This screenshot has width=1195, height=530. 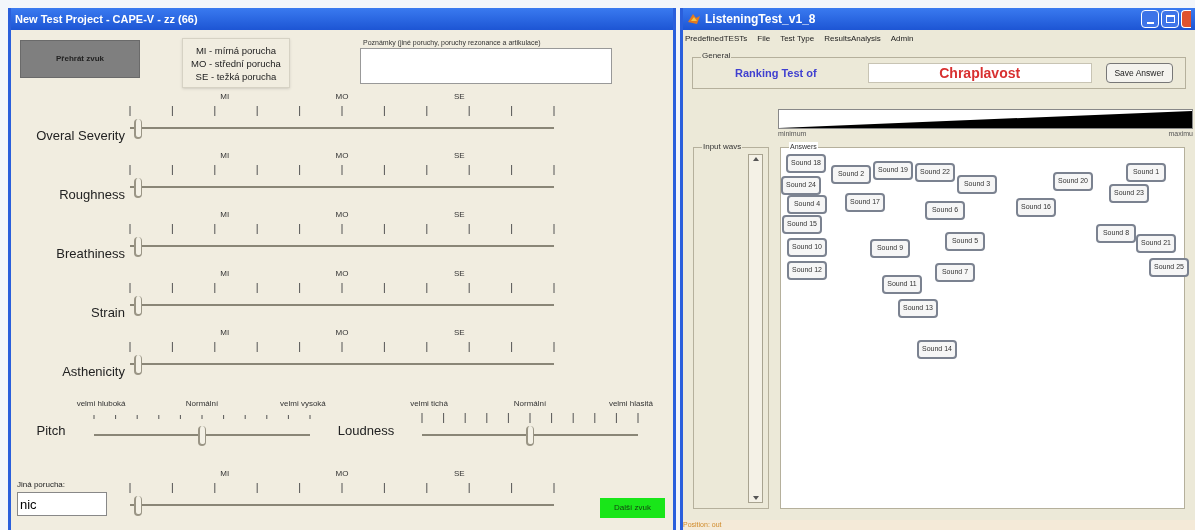 I want to click on scroll-down-icon, so click(x=755, y=498).